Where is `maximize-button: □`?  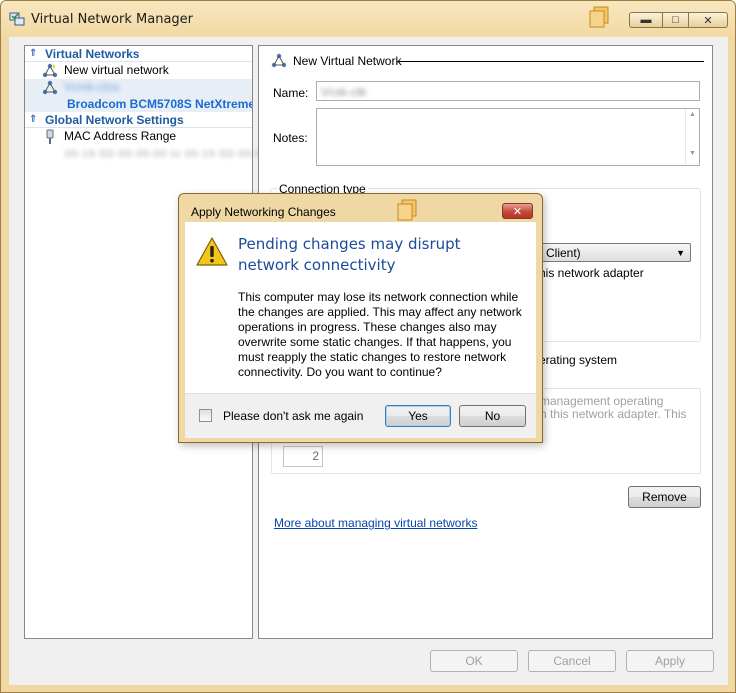
maximize-button: □ is located at coordinates (676, 20).